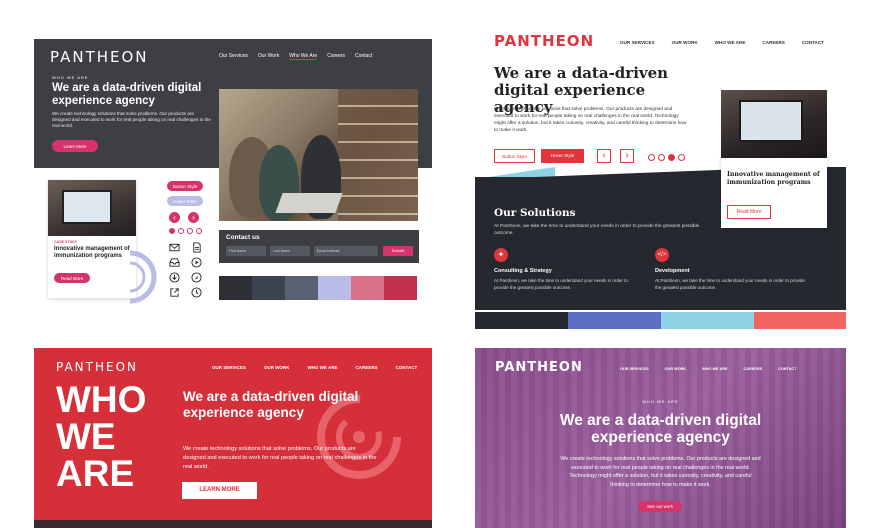 Image resolution: width=876 pixels, height=528 pixels. What do you see at coordinates (662, 255) in the screenshot?
I see `code-icon: </>` at bounding box center [662, 255].